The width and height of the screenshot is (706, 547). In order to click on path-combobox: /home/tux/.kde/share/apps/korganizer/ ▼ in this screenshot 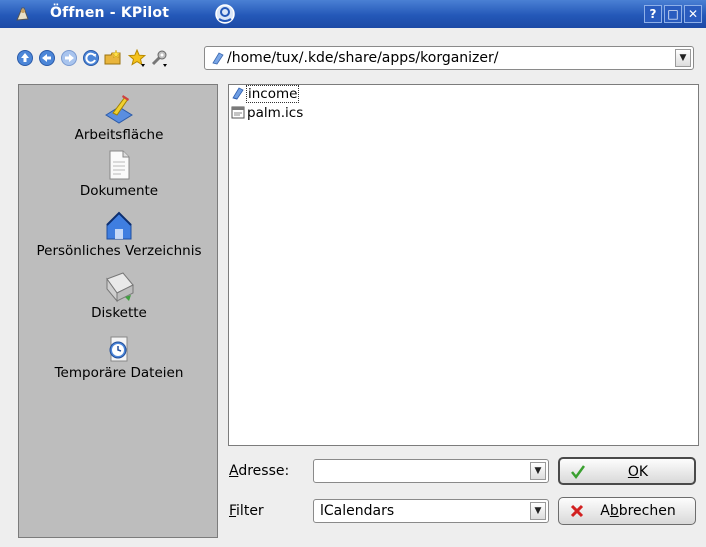, I will do `click(449, 58)`.